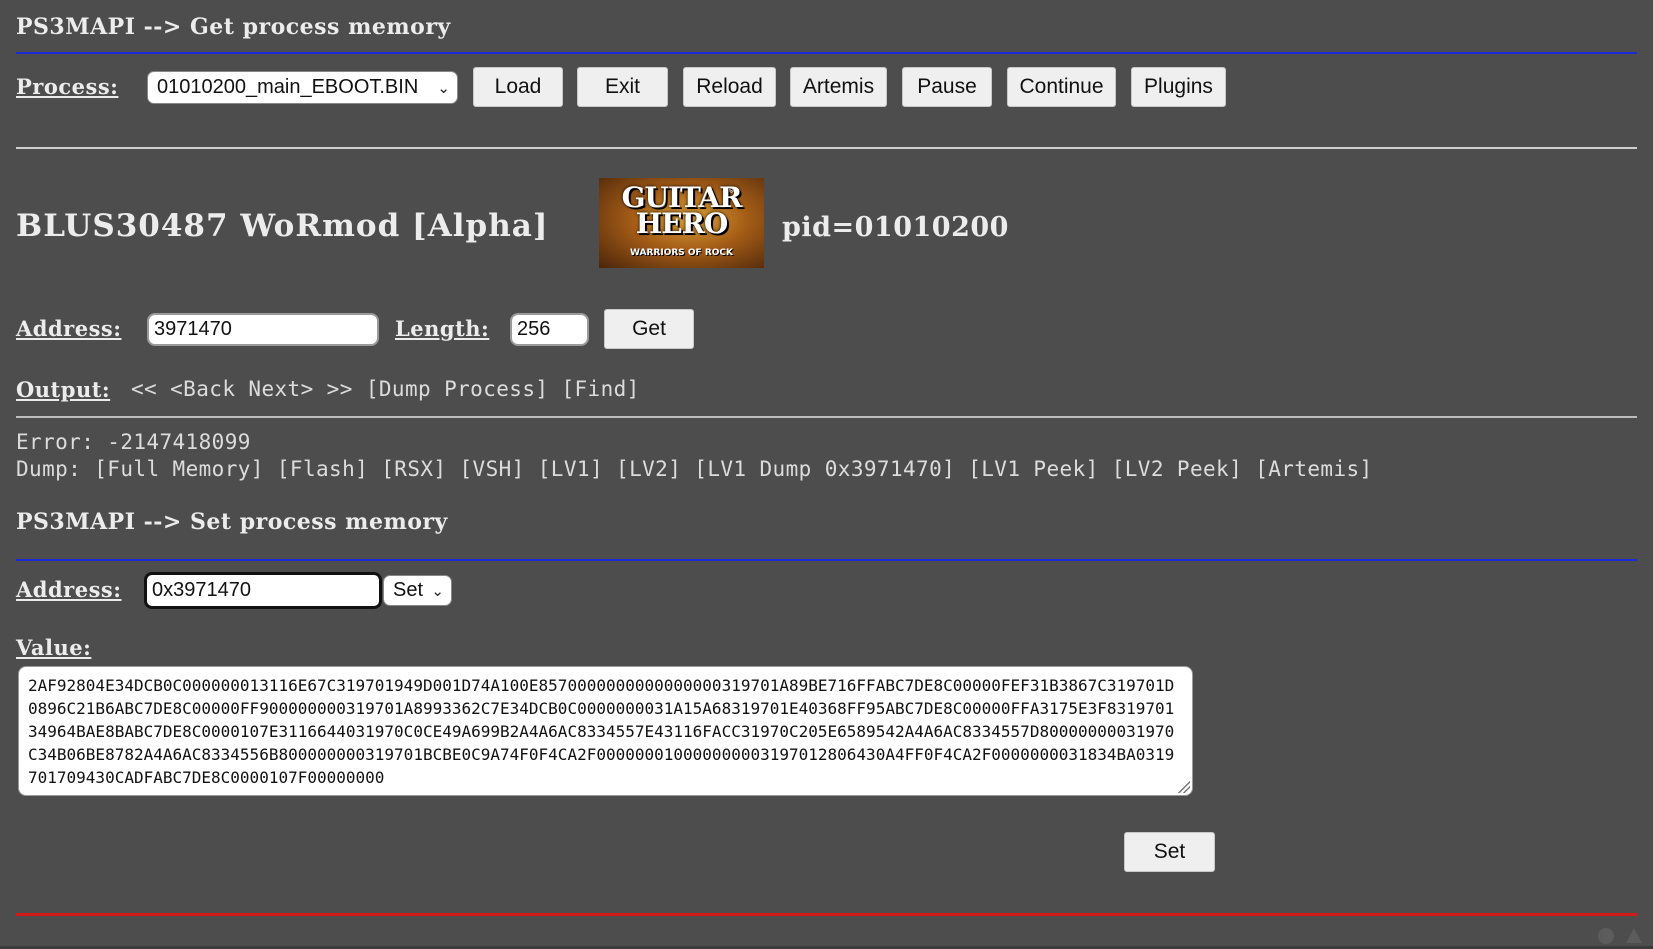 This screenshot has width=1653, height=949. I want to click on error-line: Error: -2147418099, so click(133, 442).